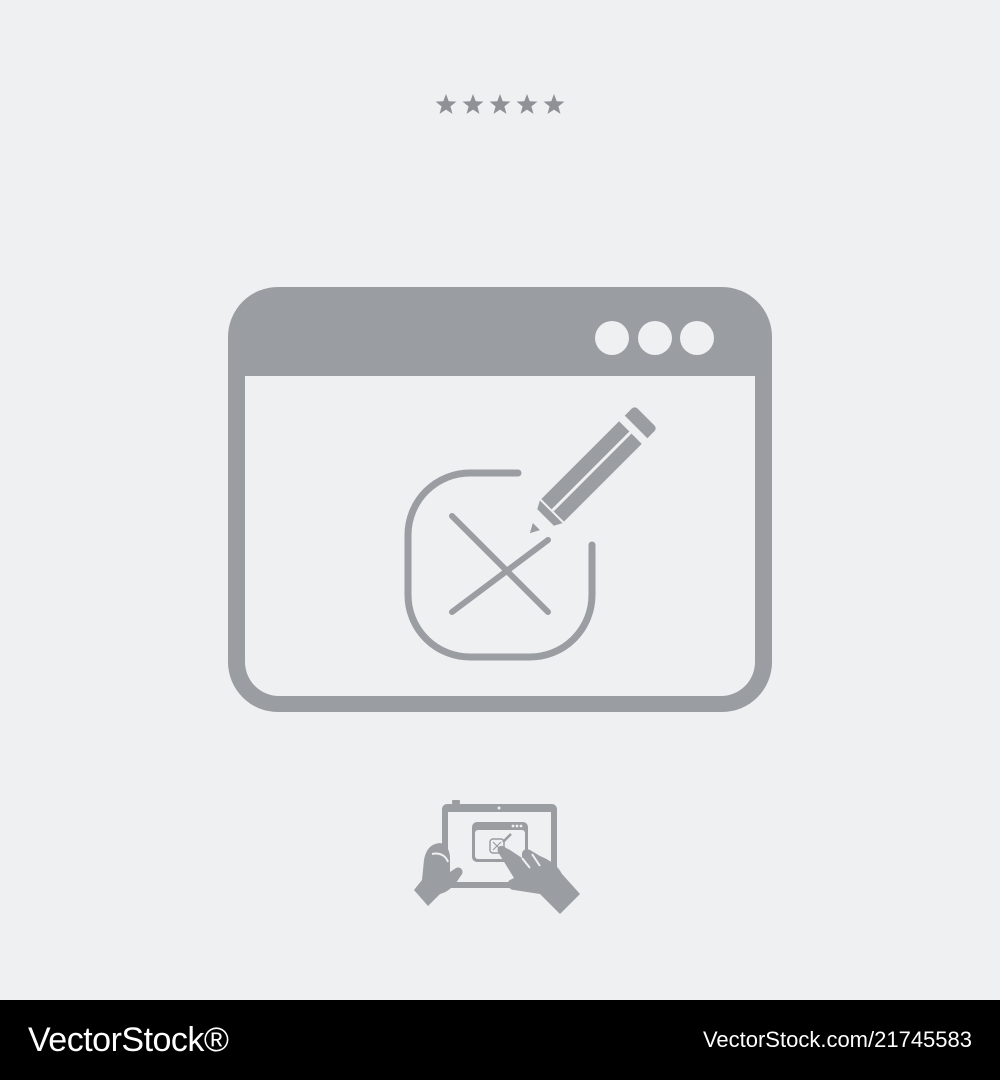 The width and height of the screenshot is (1000, 1080). I want to click on tablet-hands-icon, so click(497, 857).